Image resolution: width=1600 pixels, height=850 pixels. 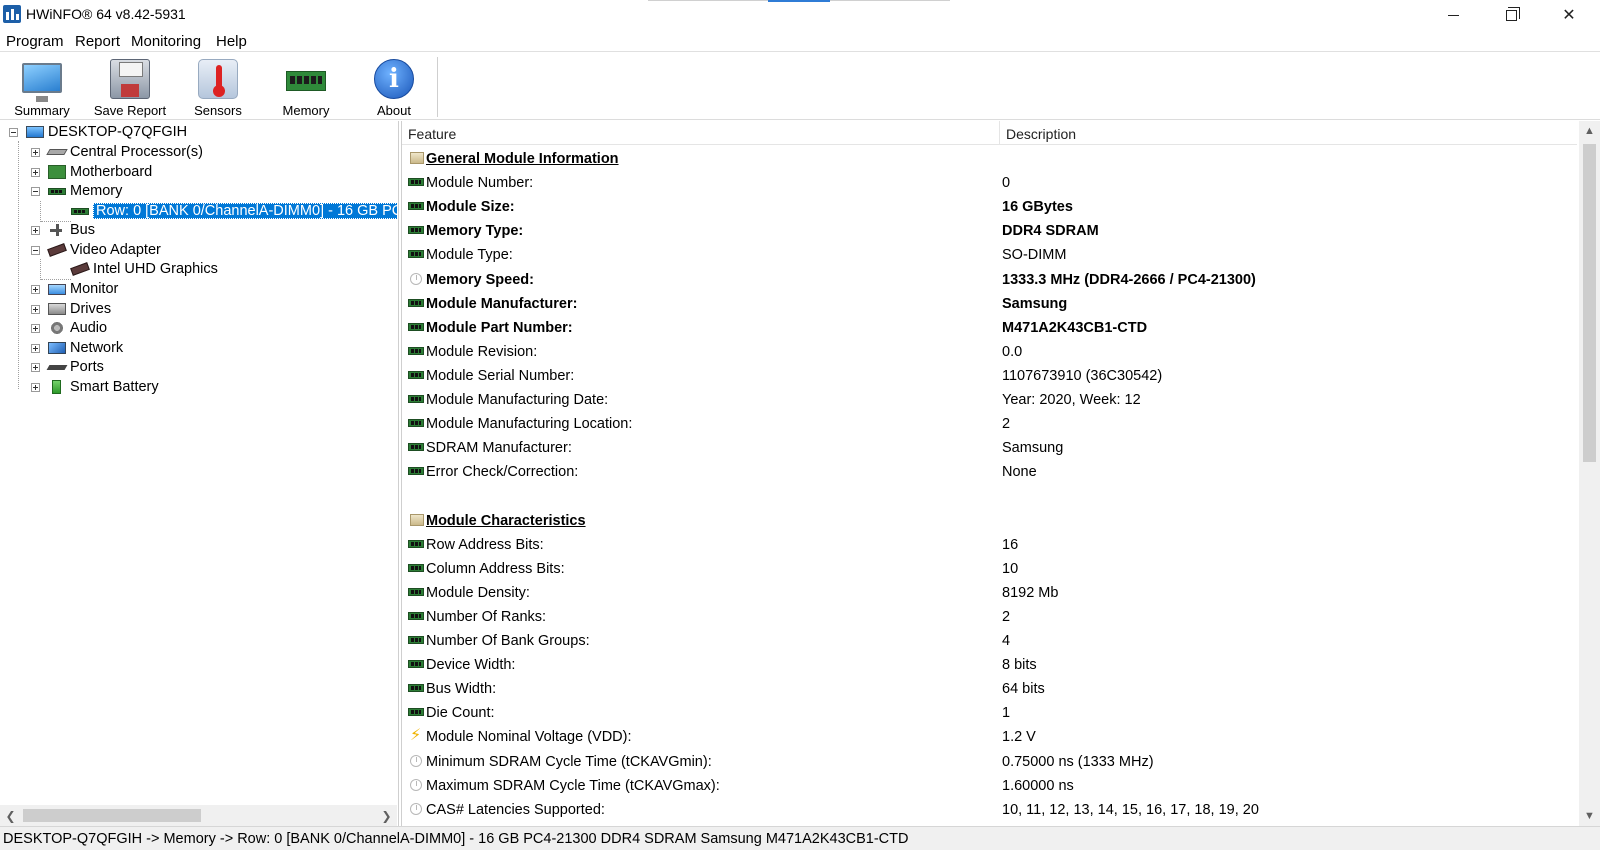 I want to click on tree-item-label: Network, so click(x=97, y=348).